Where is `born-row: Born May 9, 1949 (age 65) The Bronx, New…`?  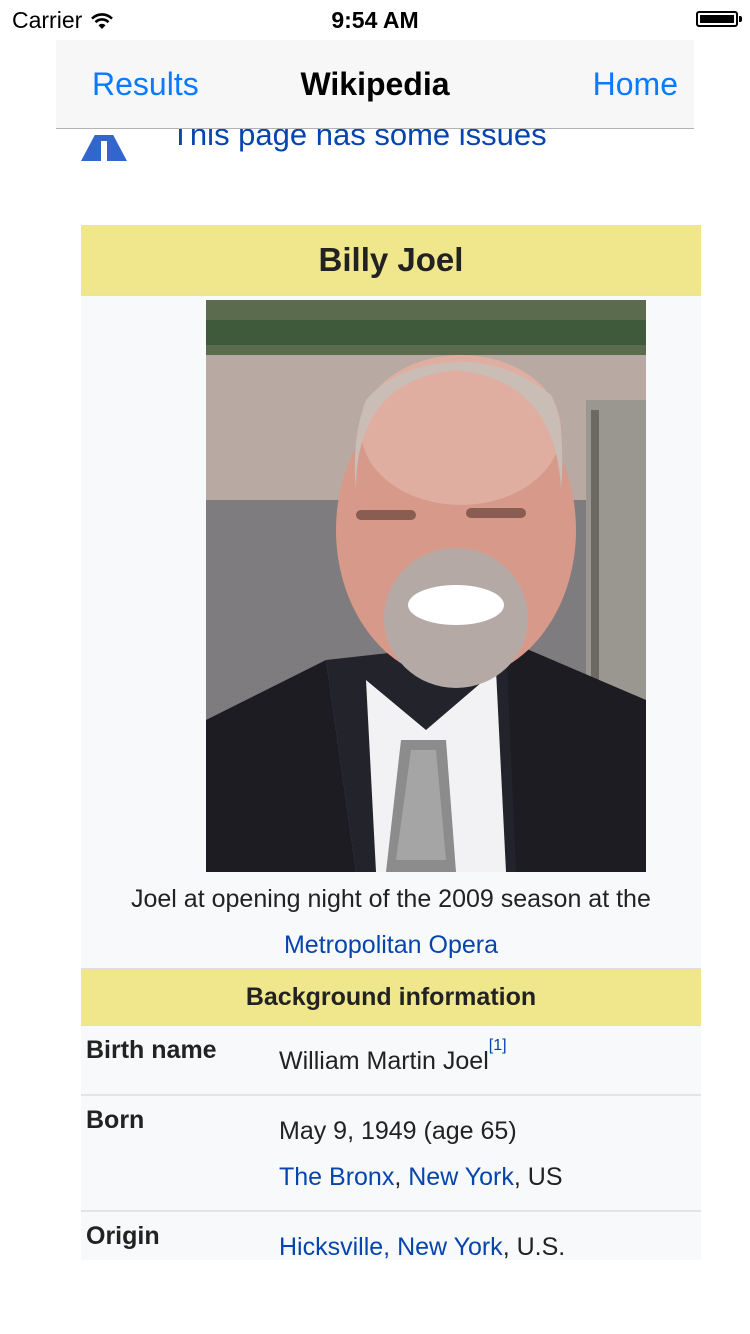 born-row: Born May 9, 1949 (age 65) The Bronx, New… is located at coordinates (391, 1154).